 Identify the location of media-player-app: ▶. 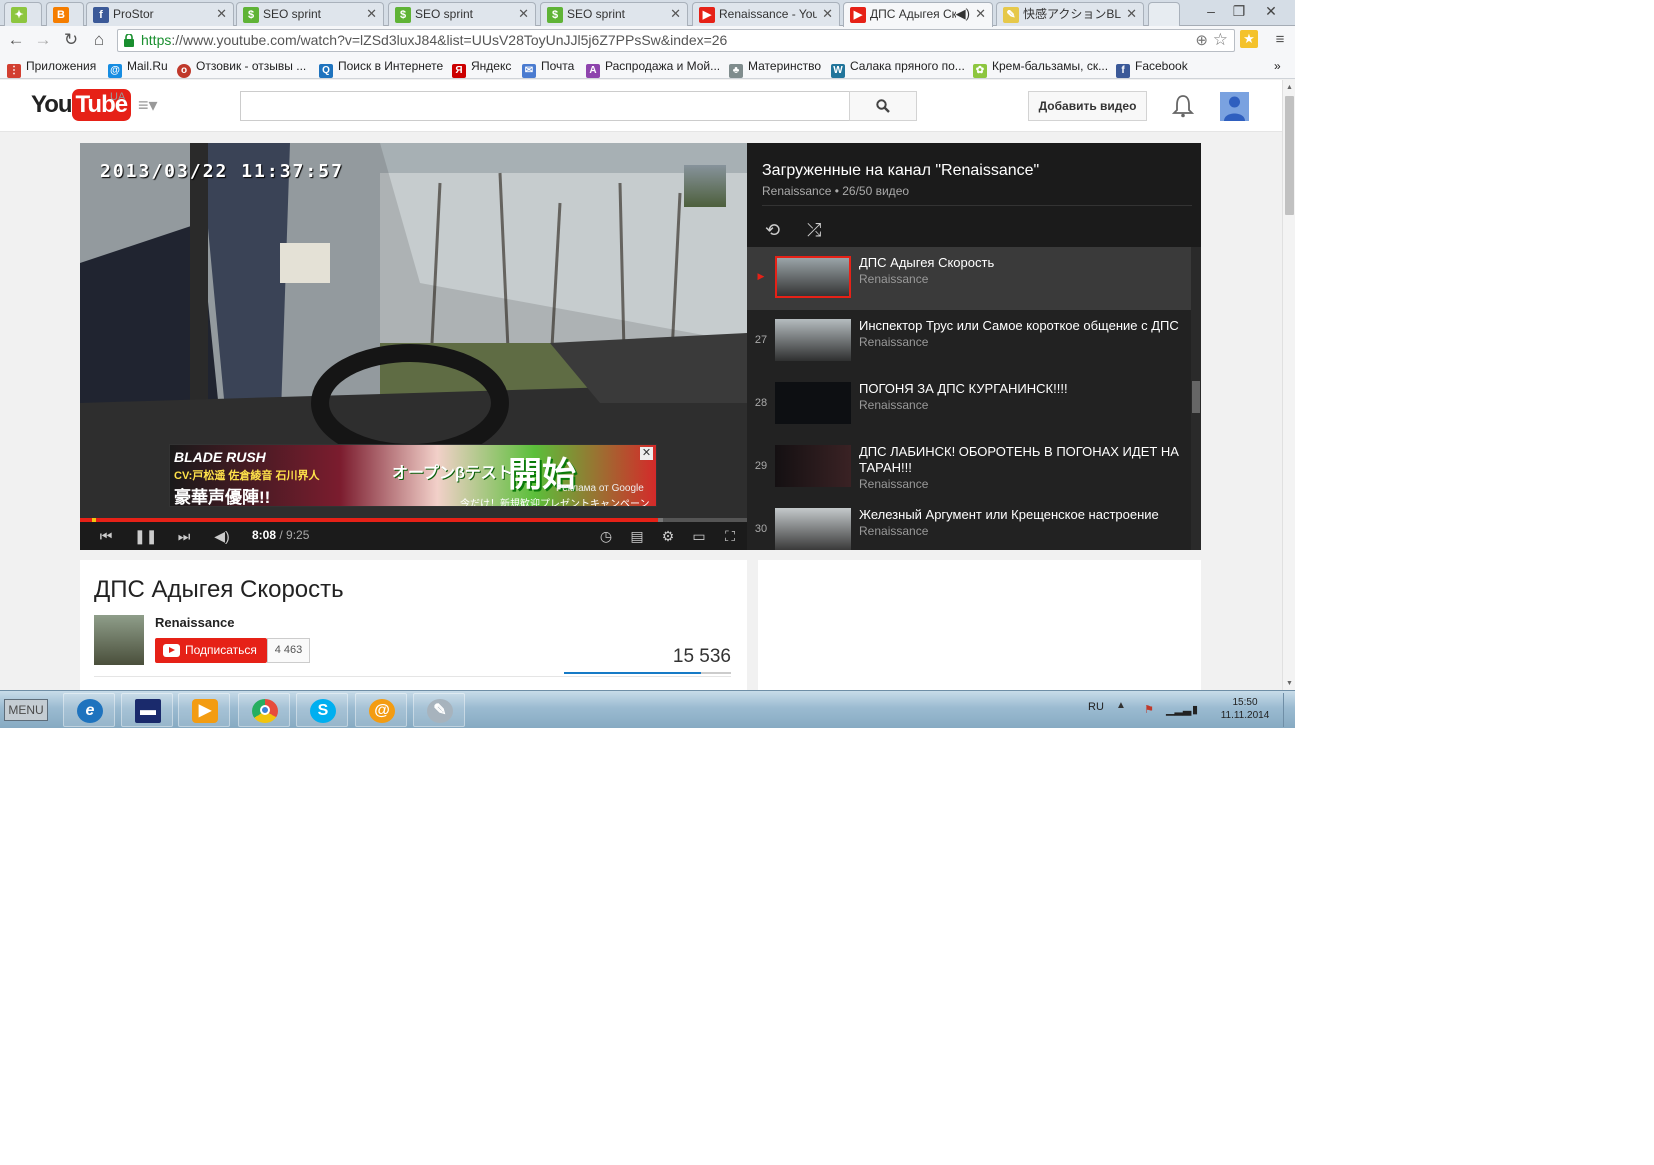
(204, 710).